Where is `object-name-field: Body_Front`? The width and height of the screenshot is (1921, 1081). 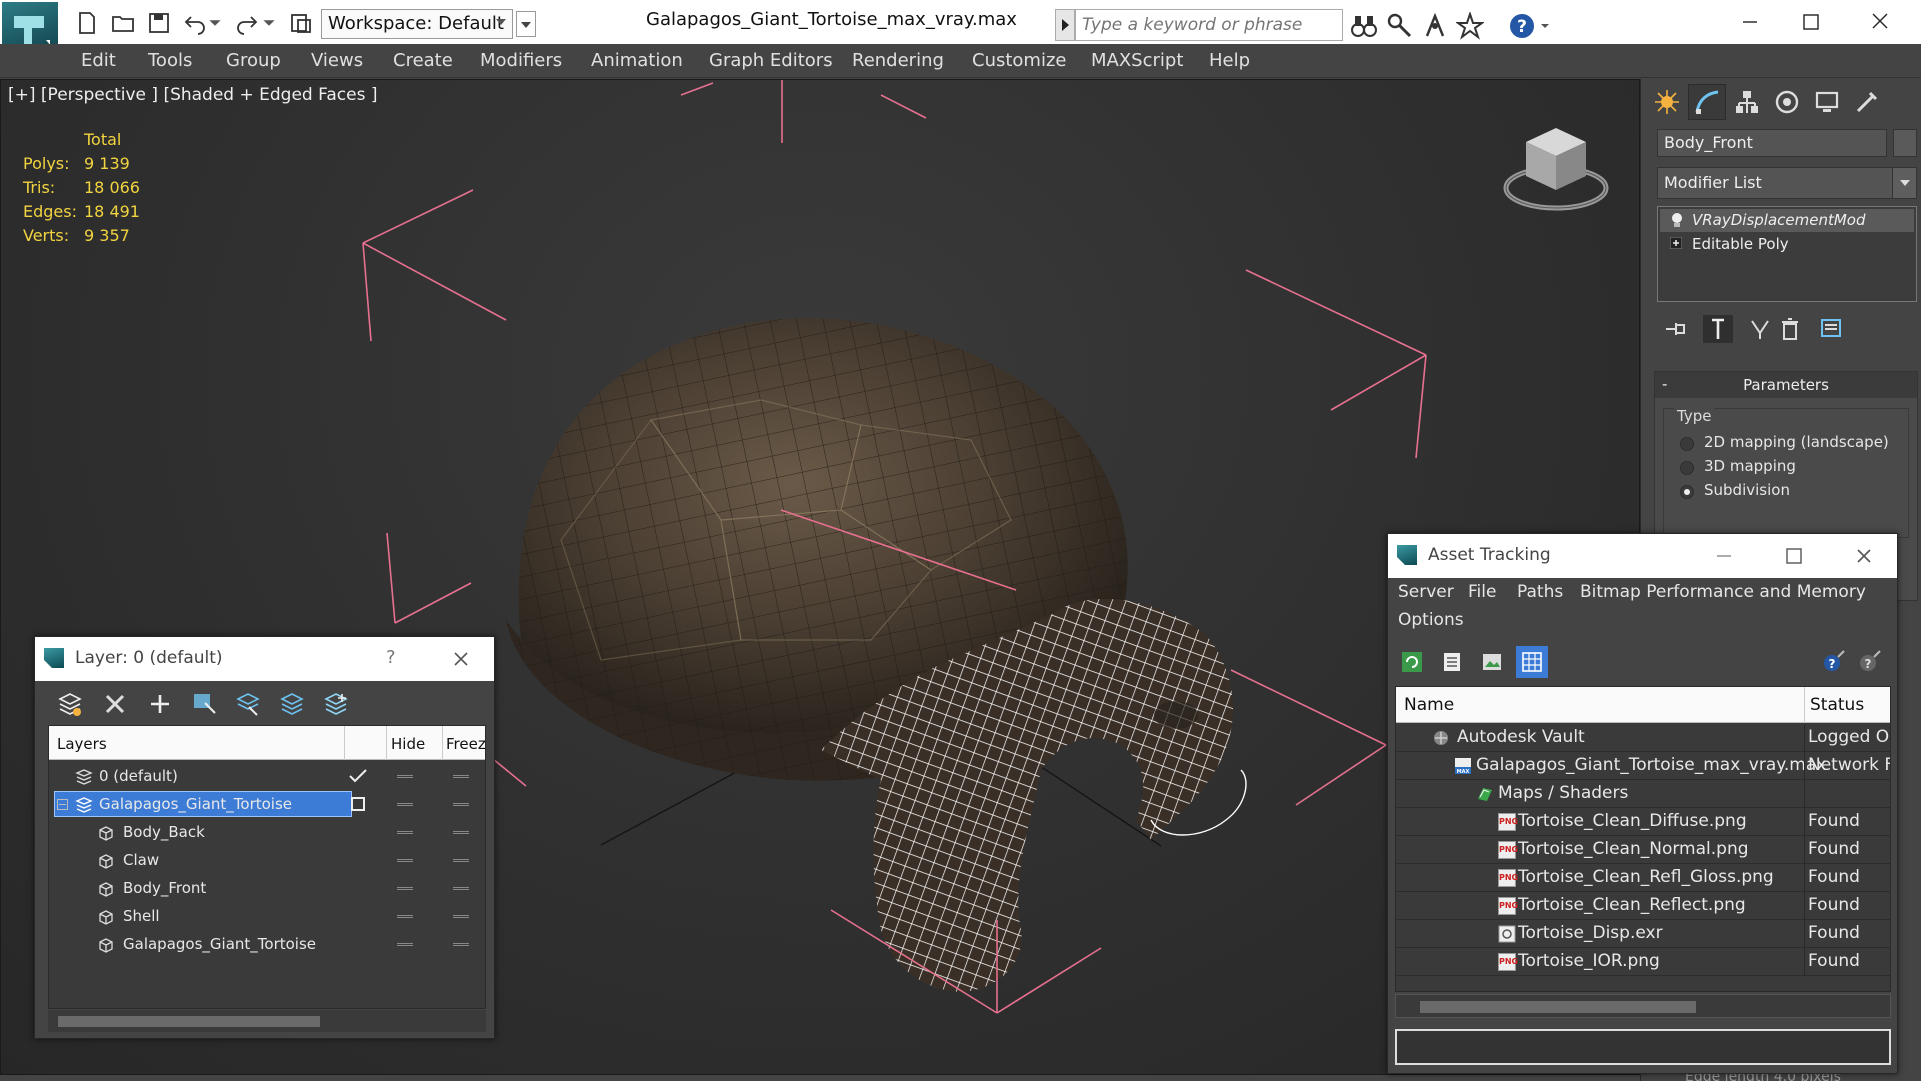
object-name-field: Body_Front is located at coordinates (1772, 143).